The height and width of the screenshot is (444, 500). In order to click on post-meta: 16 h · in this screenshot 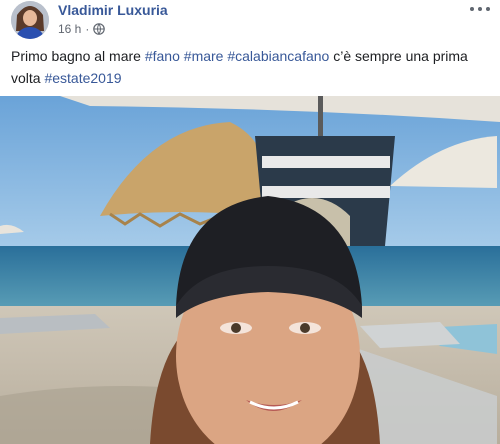, I will do `click(82, 29)`.